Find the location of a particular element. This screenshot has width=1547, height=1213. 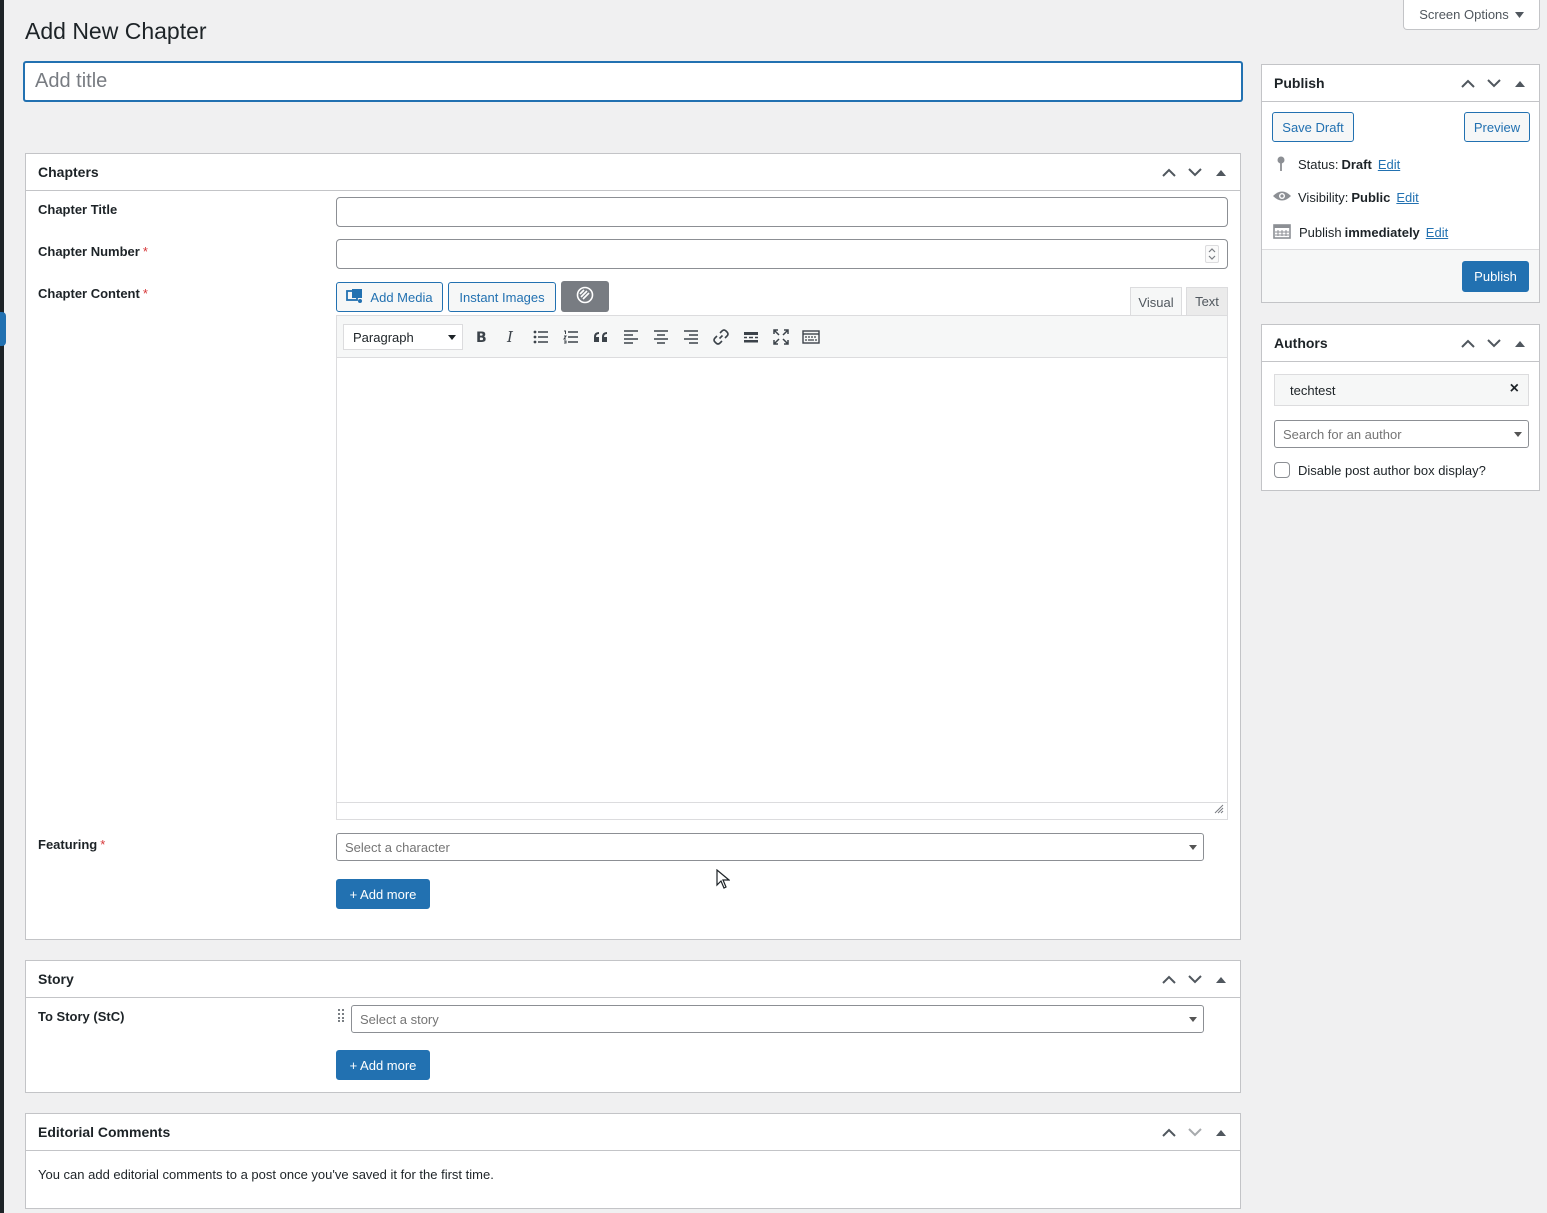

publish-metabox-header: Publish is located at coordinates (1400, 83).